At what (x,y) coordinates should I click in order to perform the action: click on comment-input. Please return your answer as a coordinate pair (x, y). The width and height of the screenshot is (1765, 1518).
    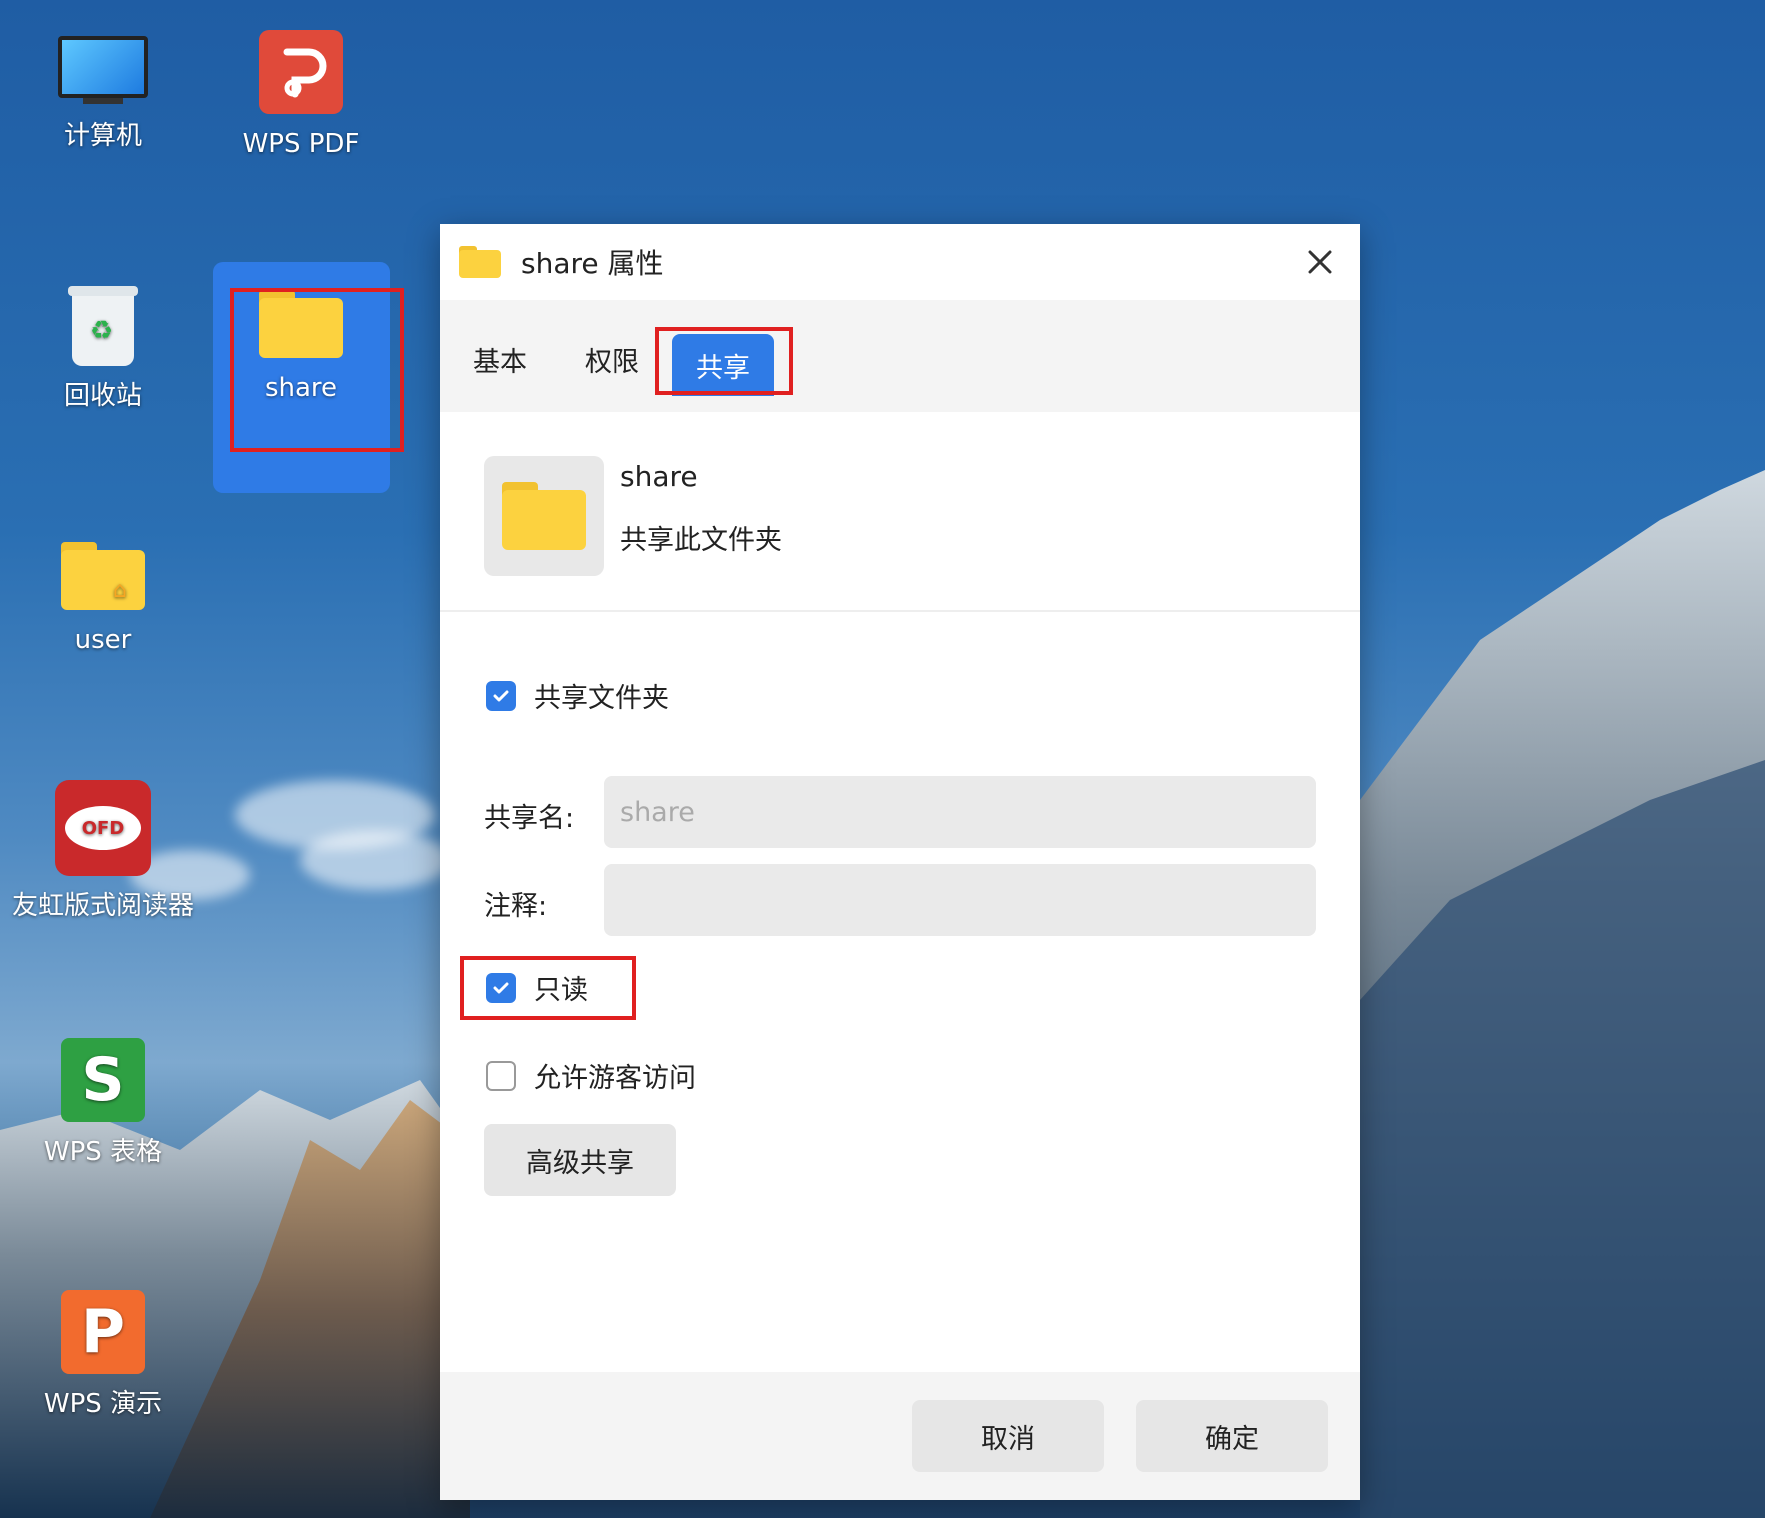
    Looking at the image, I should click on (960, 900).